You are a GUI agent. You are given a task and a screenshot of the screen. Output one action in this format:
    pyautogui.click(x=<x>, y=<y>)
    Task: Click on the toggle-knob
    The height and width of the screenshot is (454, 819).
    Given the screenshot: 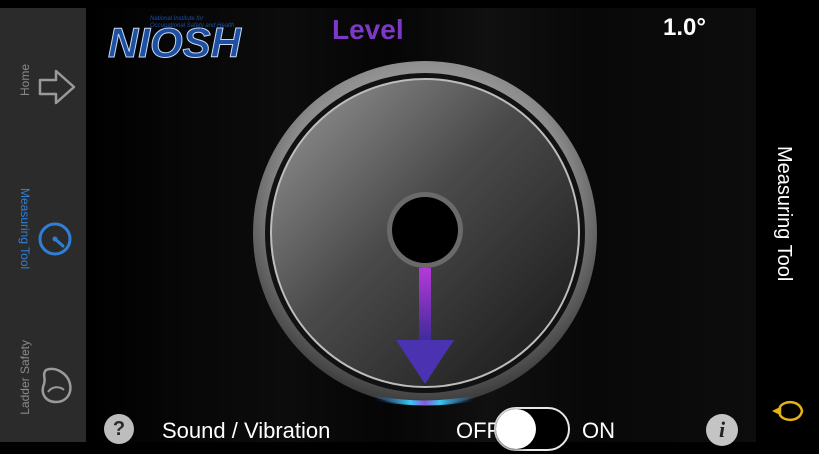 What is the action you would take?
    pyautogui.click(x=516, y=429)
    